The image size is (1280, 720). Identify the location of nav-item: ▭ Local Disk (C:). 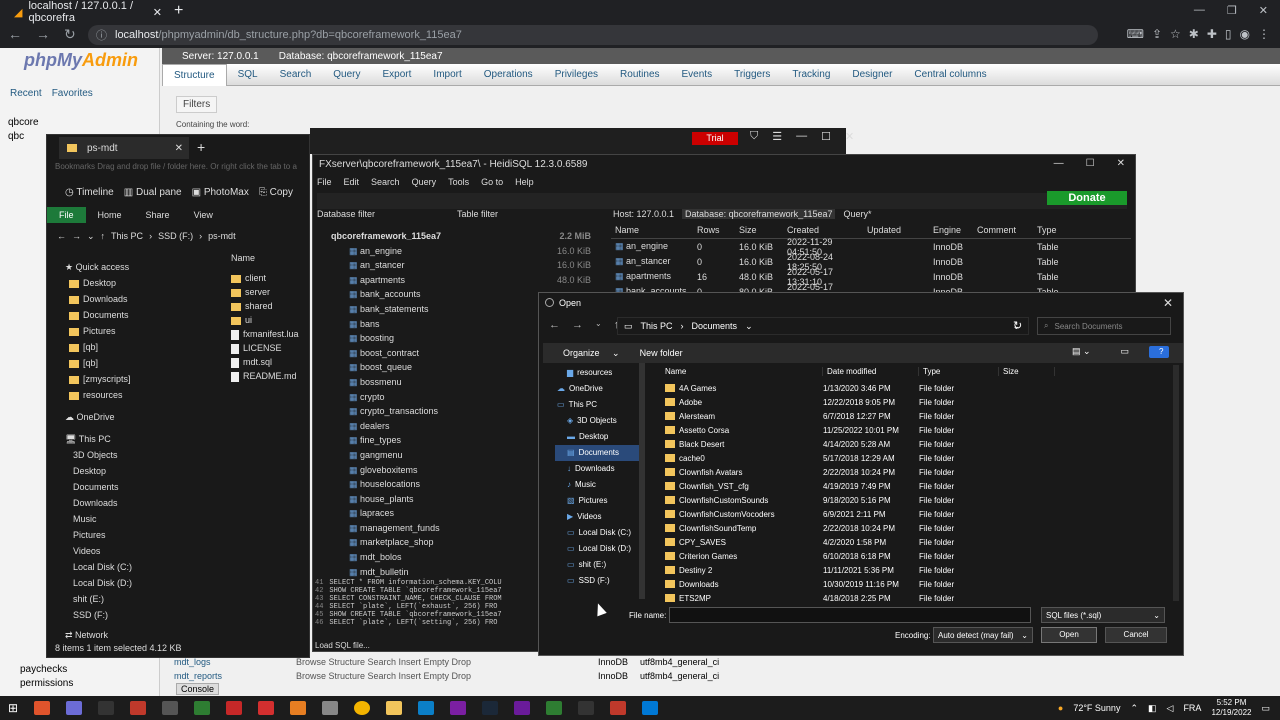
(600, 533).